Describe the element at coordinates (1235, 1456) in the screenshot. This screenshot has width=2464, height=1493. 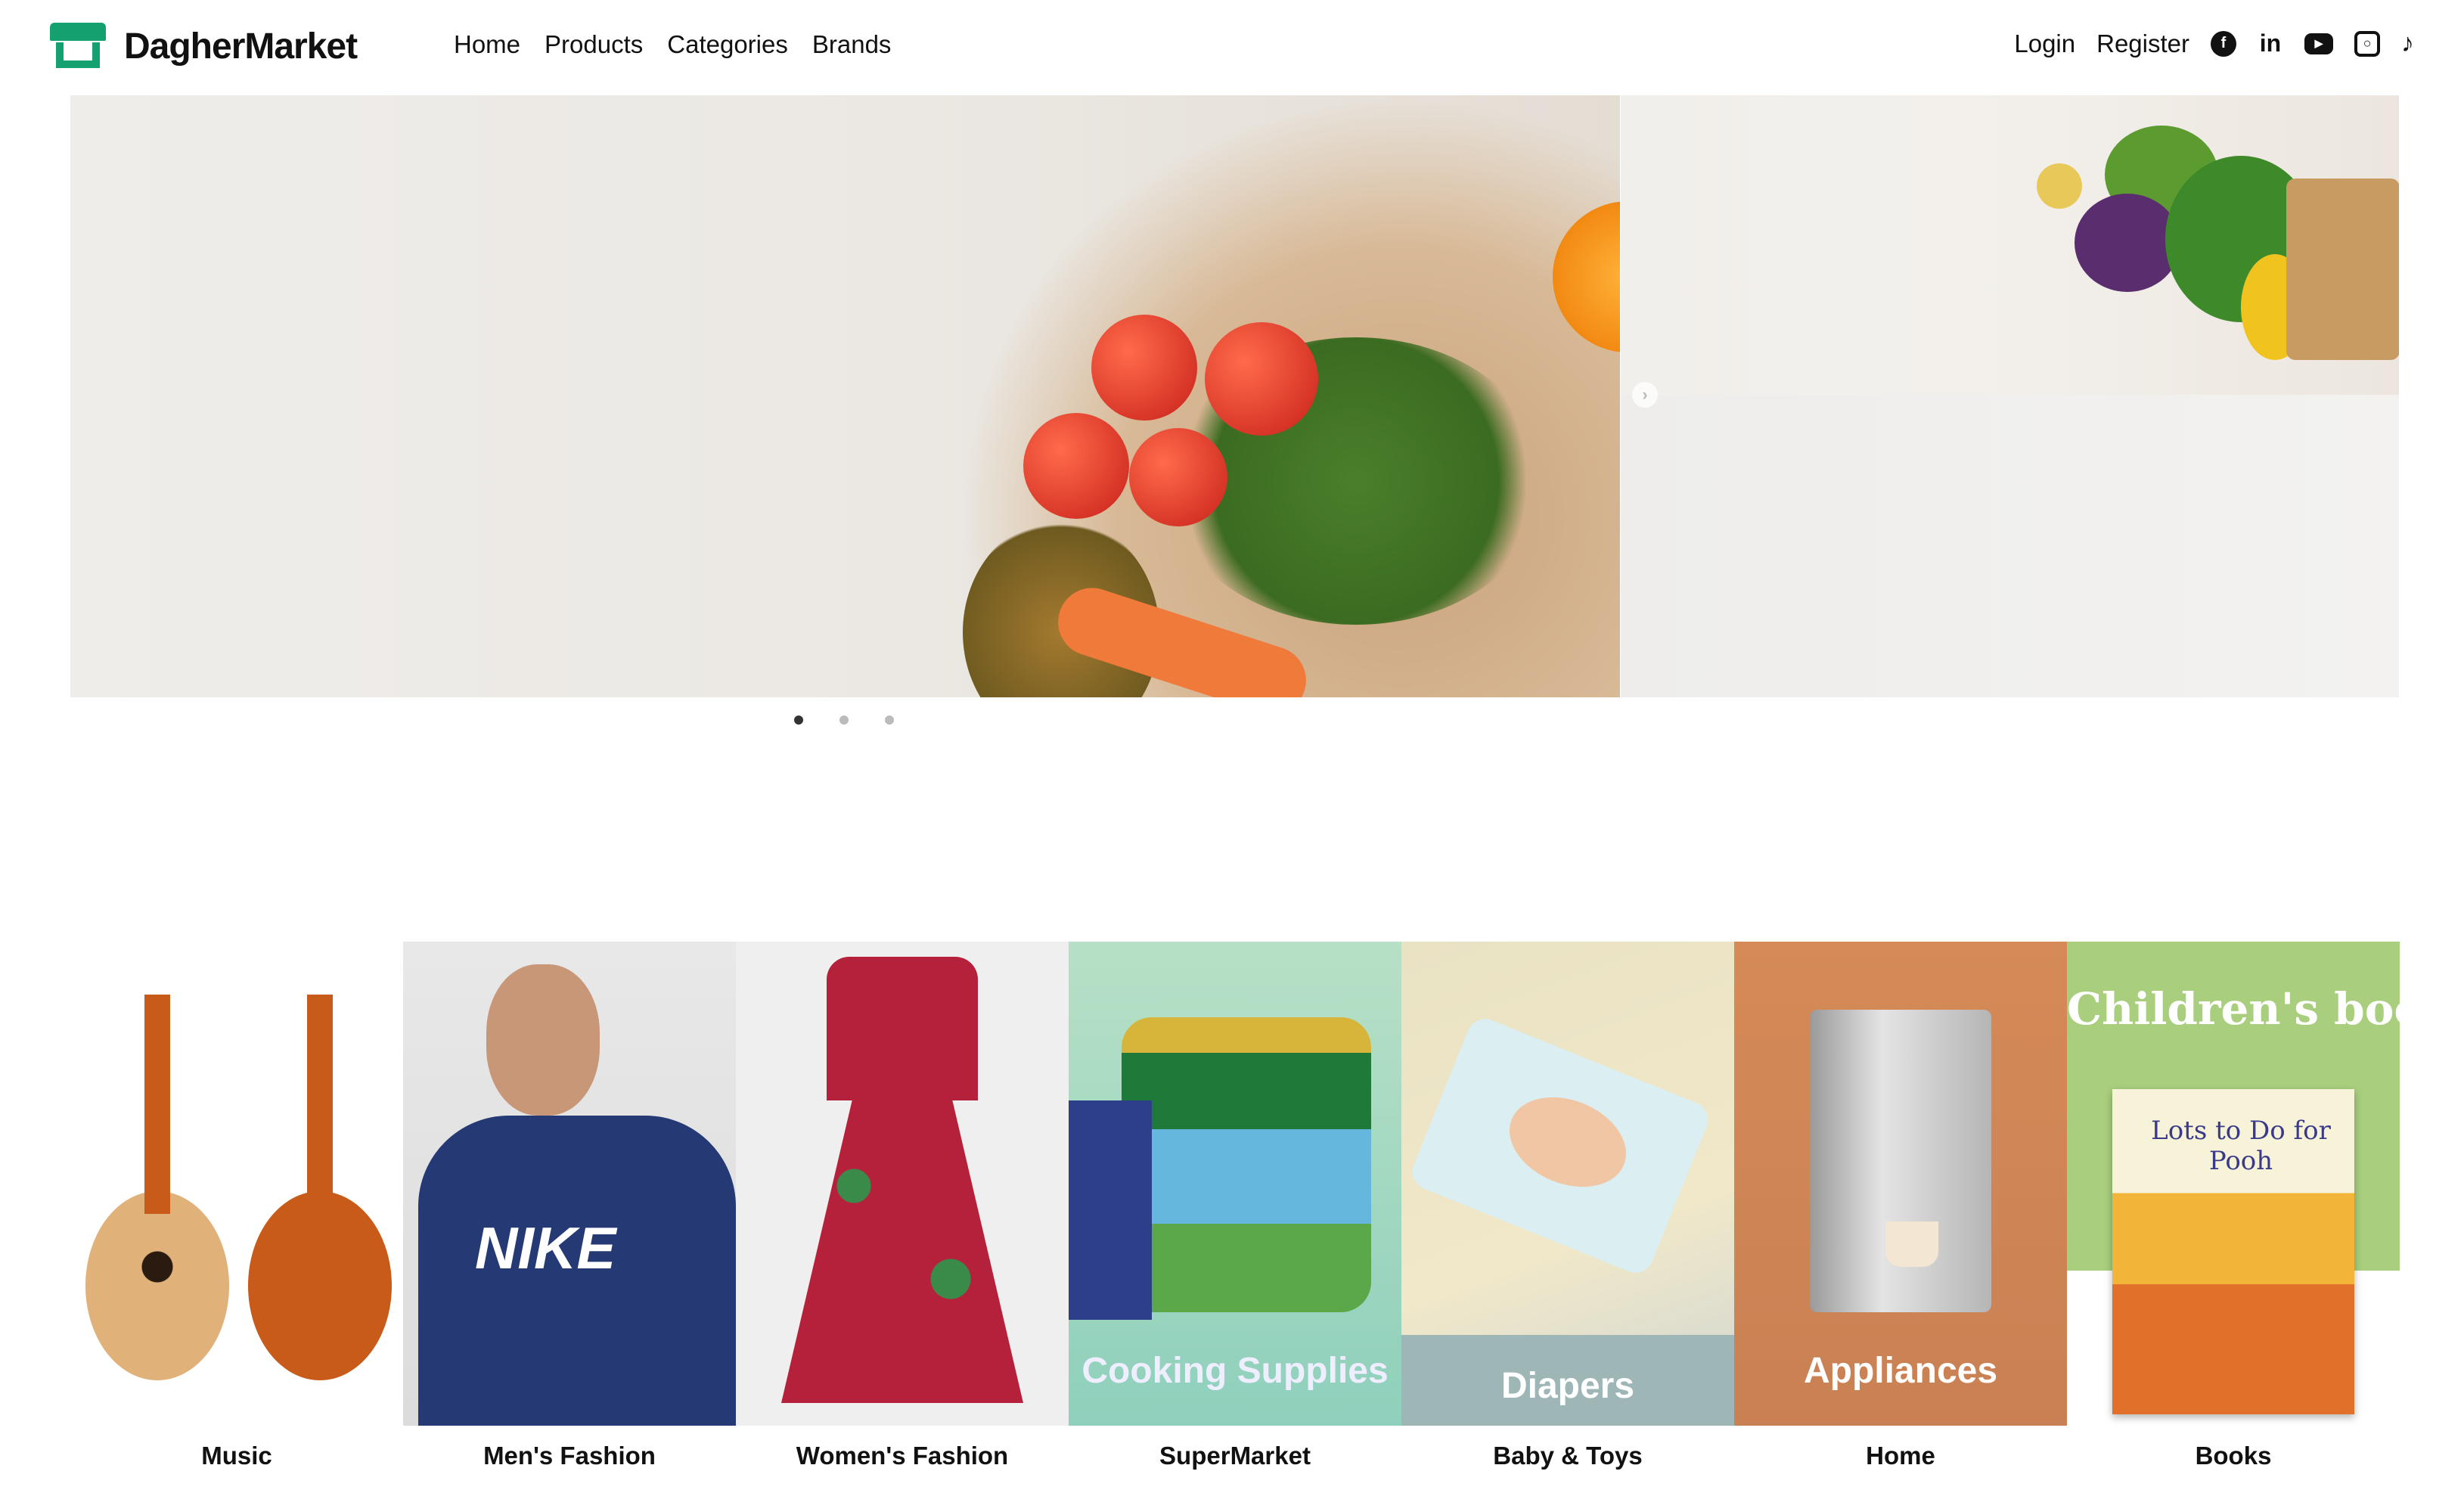
I see `category-label: SuperMarket` at that location.